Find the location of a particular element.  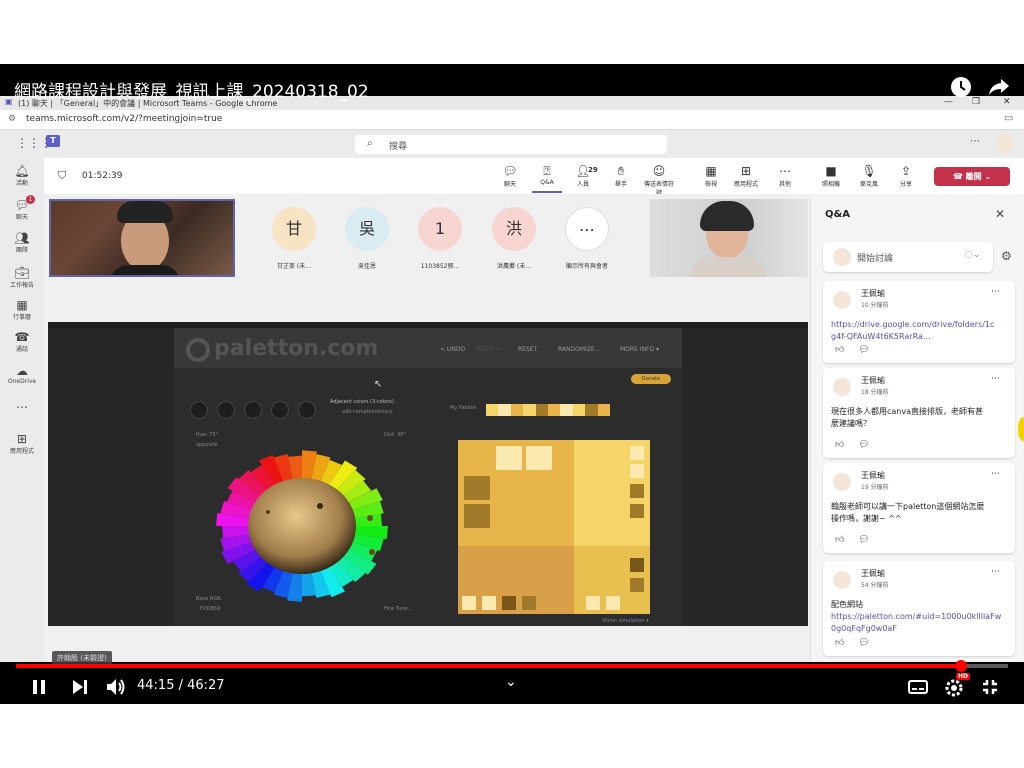

share-arrow-icon is located at coordinates (999, 87).